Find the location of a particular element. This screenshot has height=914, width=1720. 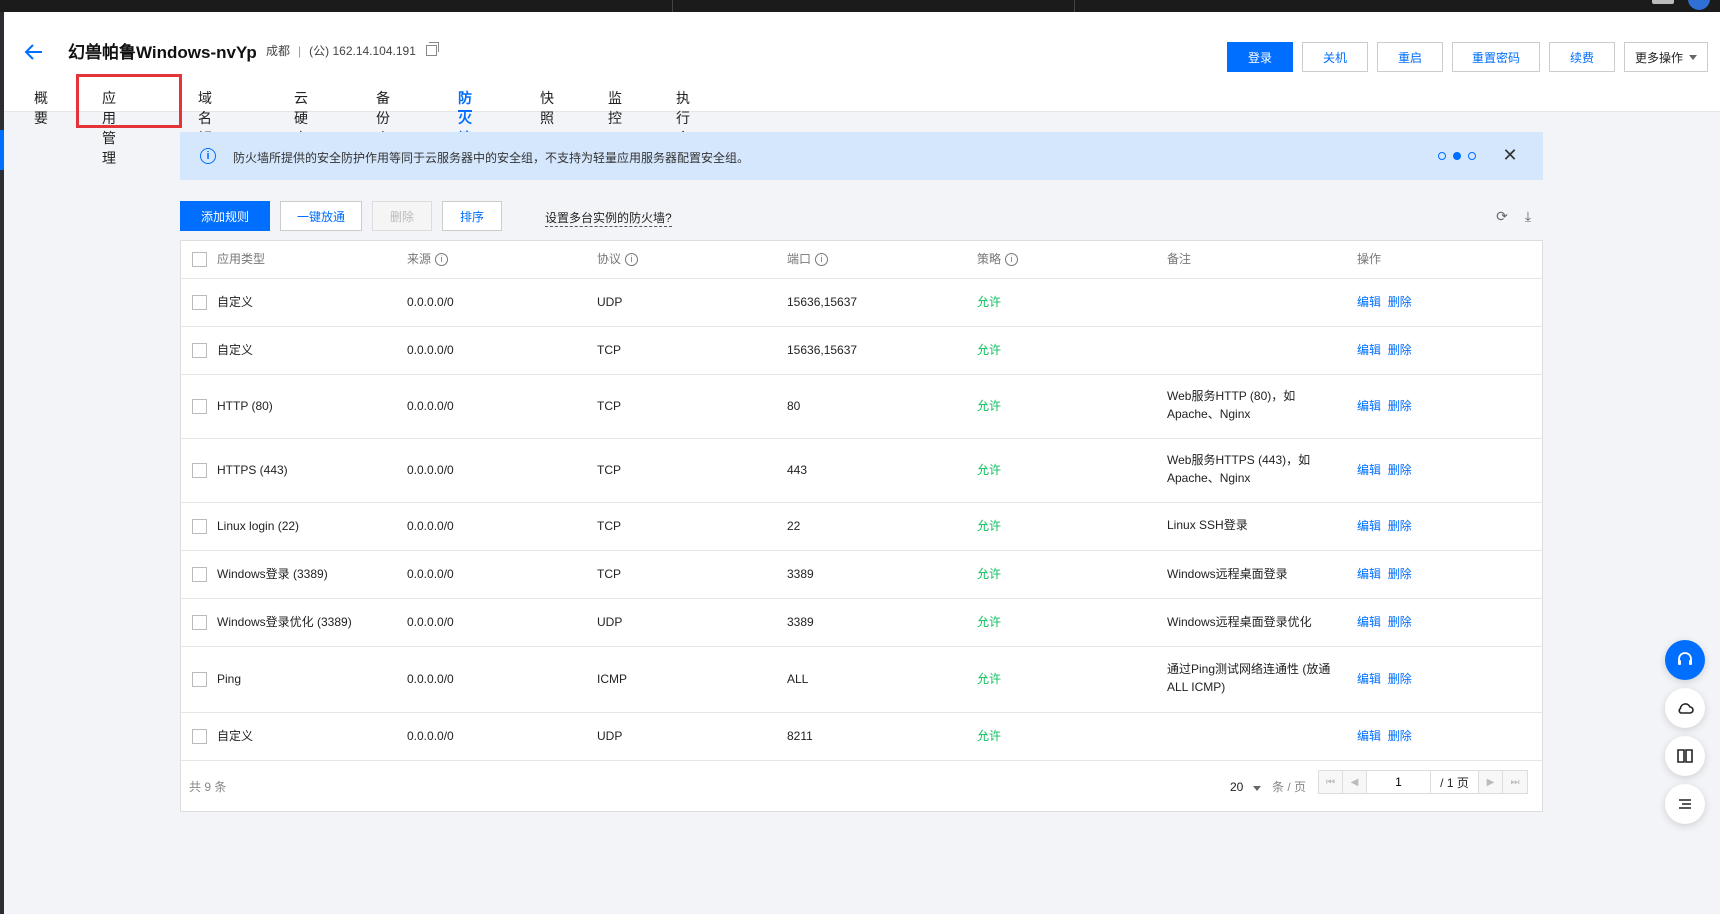

tab-run-command: 执行命令 is located at coordinates (683, 127).